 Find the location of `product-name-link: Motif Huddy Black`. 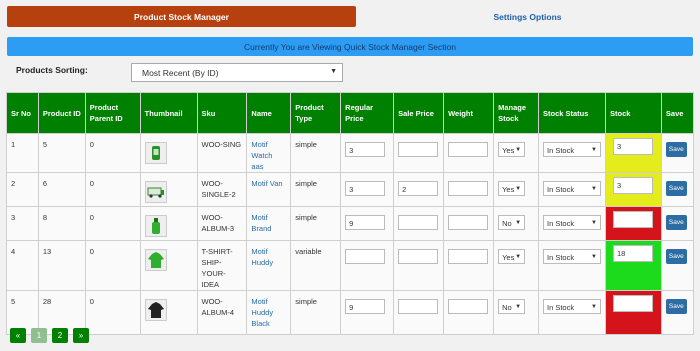

product-name-link: Motif Huddy Black is located at coordinates (262, 312).